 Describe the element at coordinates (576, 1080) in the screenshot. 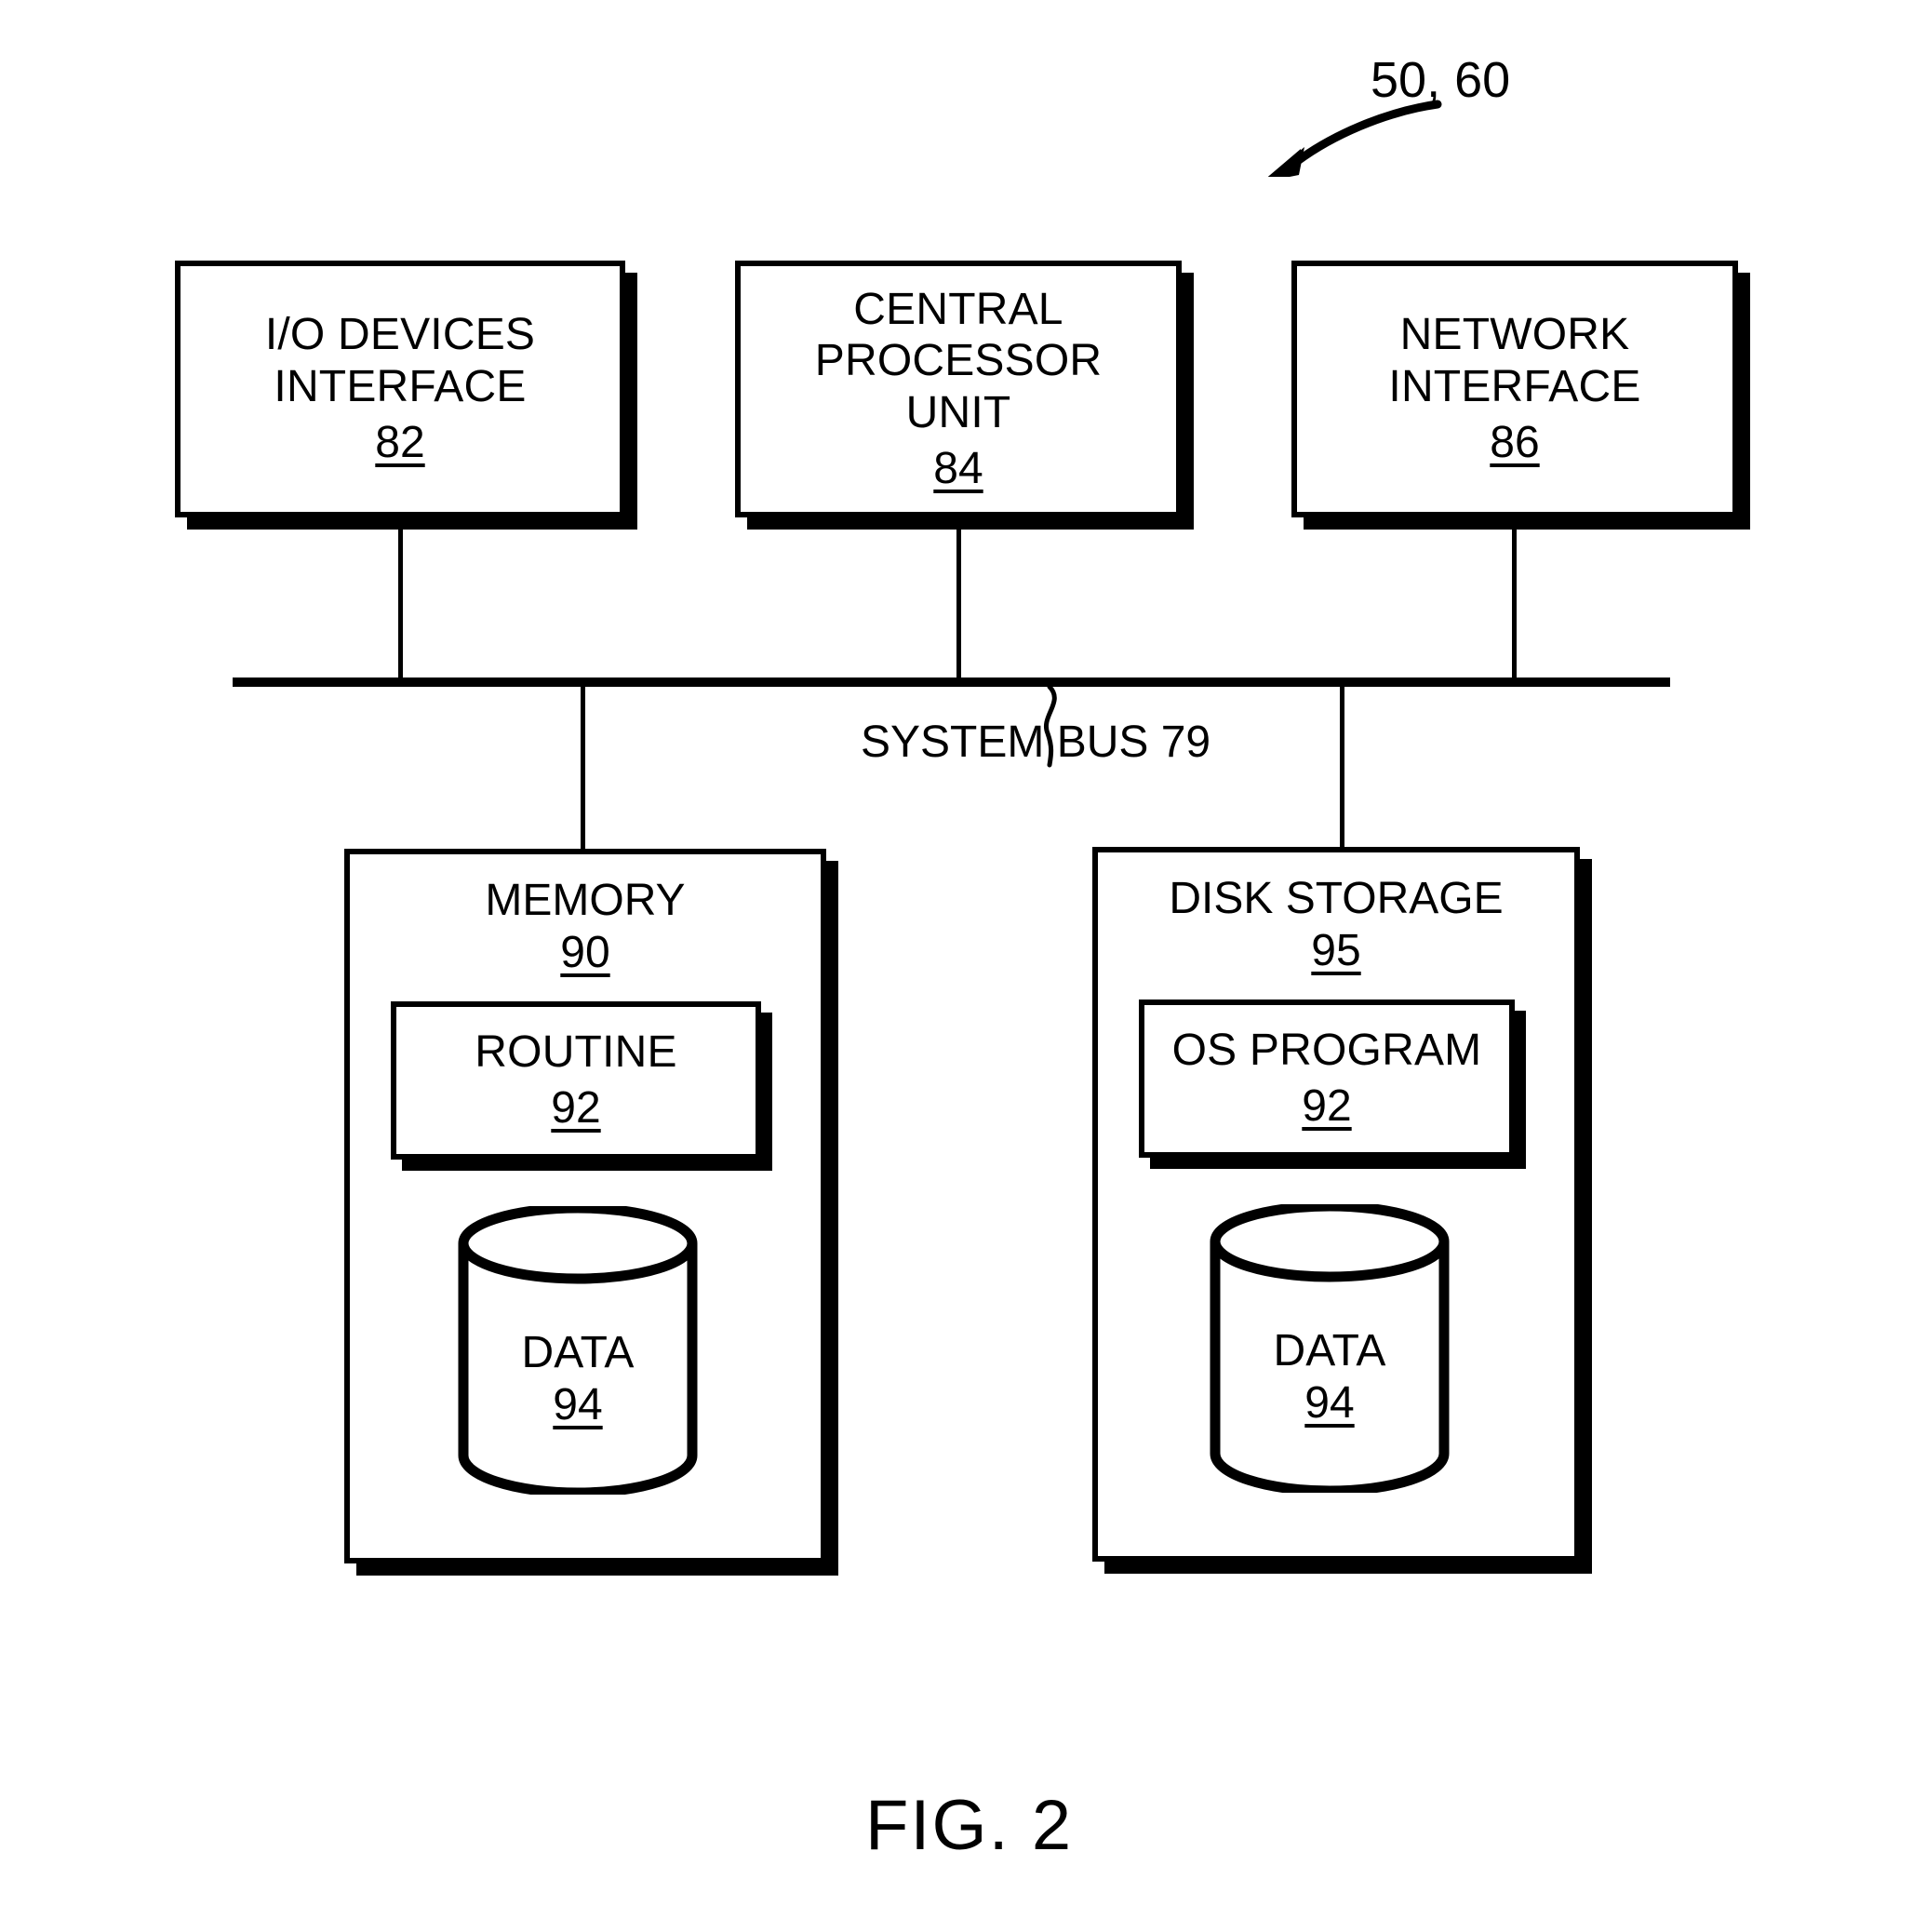

I see `block-routine: ROUTINE 92` at that location.